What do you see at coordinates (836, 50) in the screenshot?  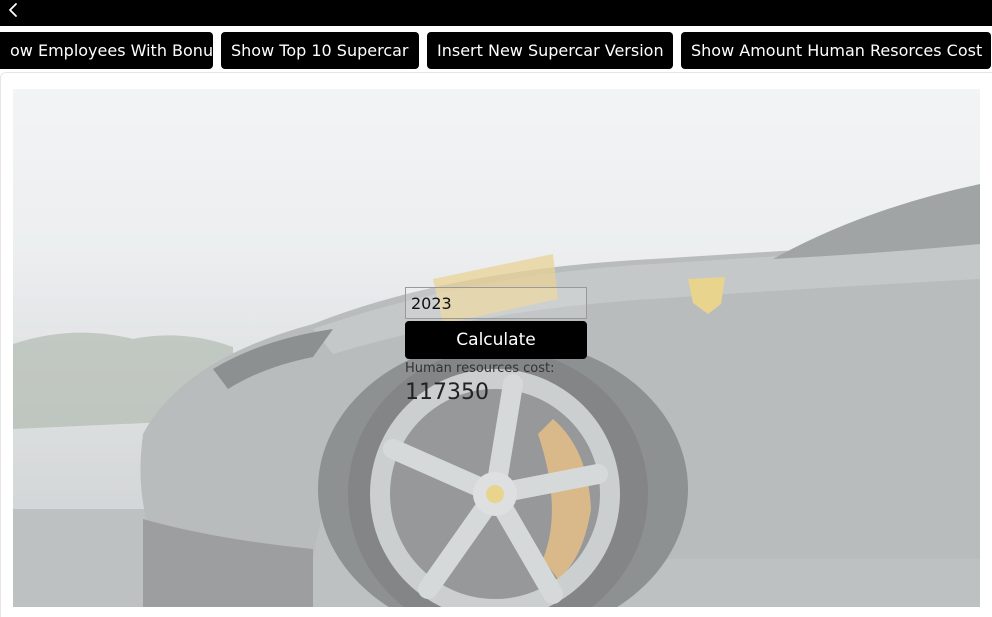 I see `show-amount-human-resources-cost-button: Show Amount Human Resorces Cost` at bounding box center [836, 50].